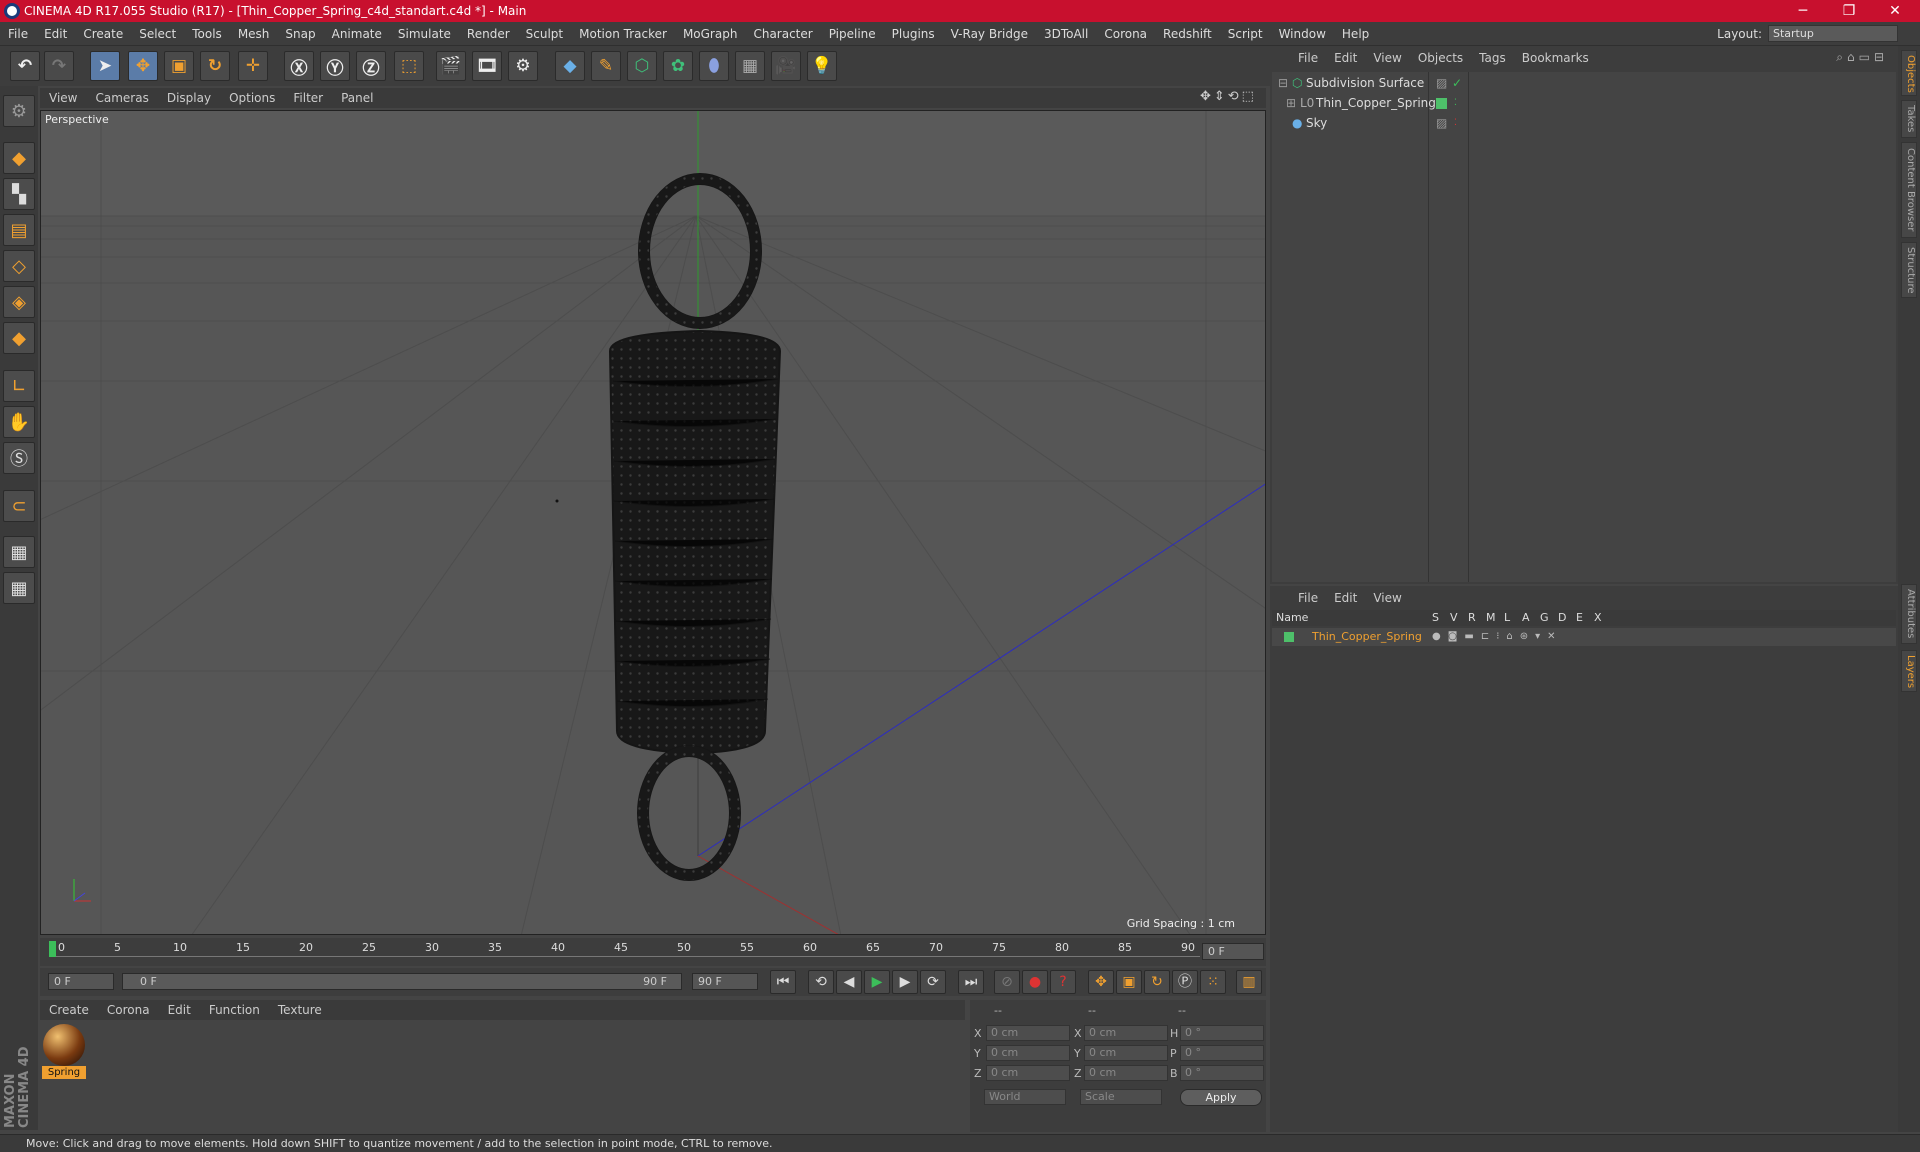 This screenshot has height=1152, width=1920. I want to click on tweak-mode-icon: ✋, so click(19, 422).